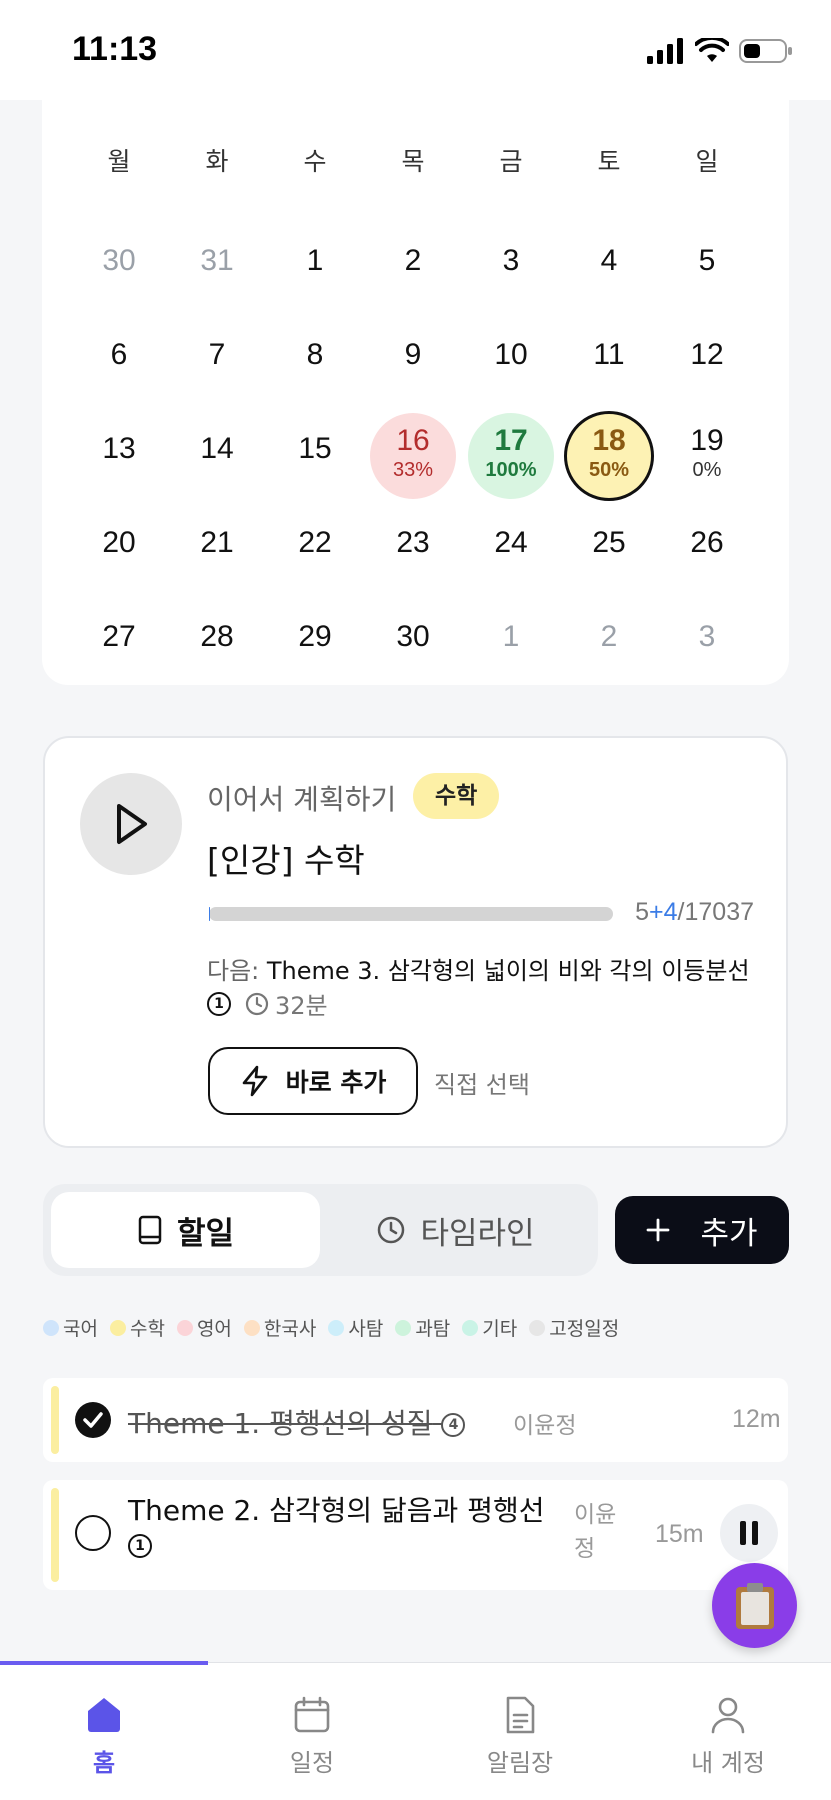 Image resolution: width=831 pixels, height=1800 pixels. Describe the element at coordinates (315, 260) in the screenshot. I see `day-number: 1` at that location.